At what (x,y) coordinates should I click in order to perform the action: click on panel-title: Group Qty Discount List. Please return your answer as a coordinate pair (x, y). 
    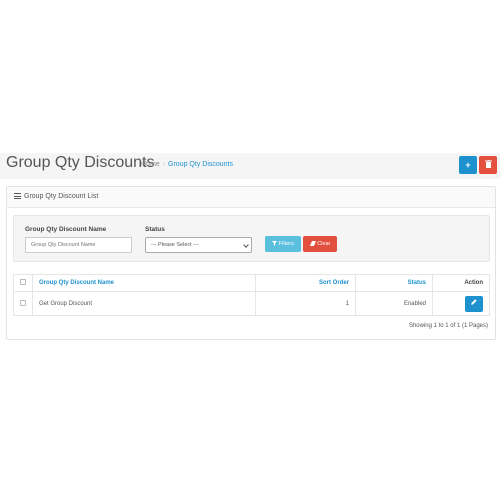
    Looking at the image, I should click on (61, 196).